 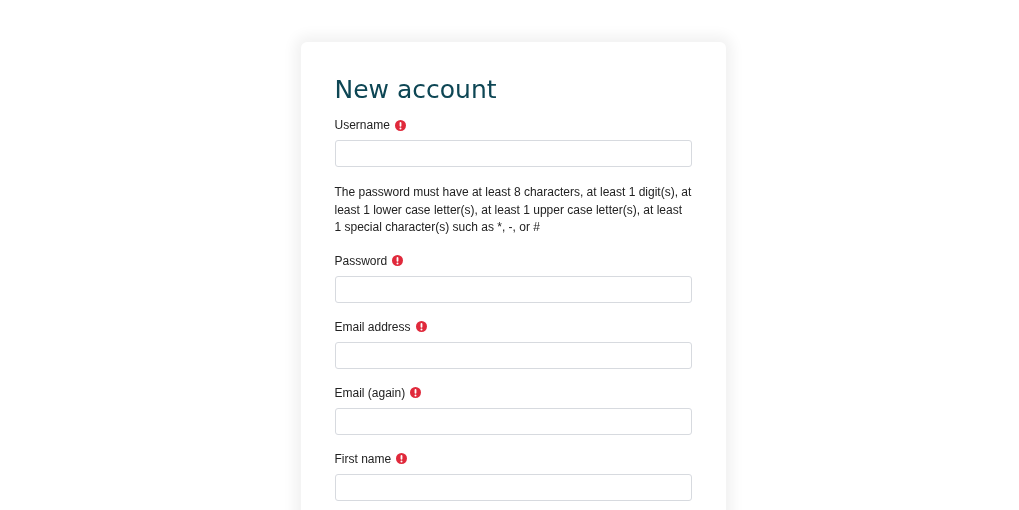 I want to click on page-title: New account, so click(x=416, y=90).